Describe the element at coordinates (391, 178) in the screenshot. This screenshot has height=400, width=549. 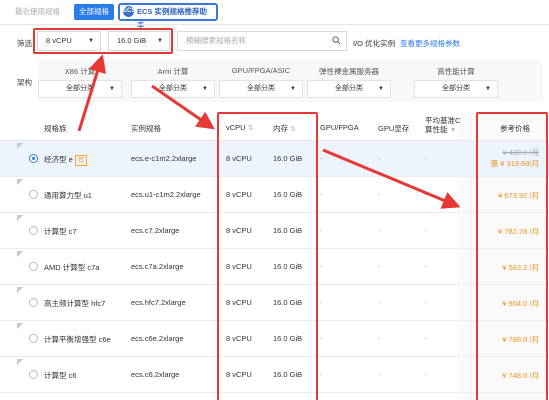
I see `arrow-to-price` at that location.